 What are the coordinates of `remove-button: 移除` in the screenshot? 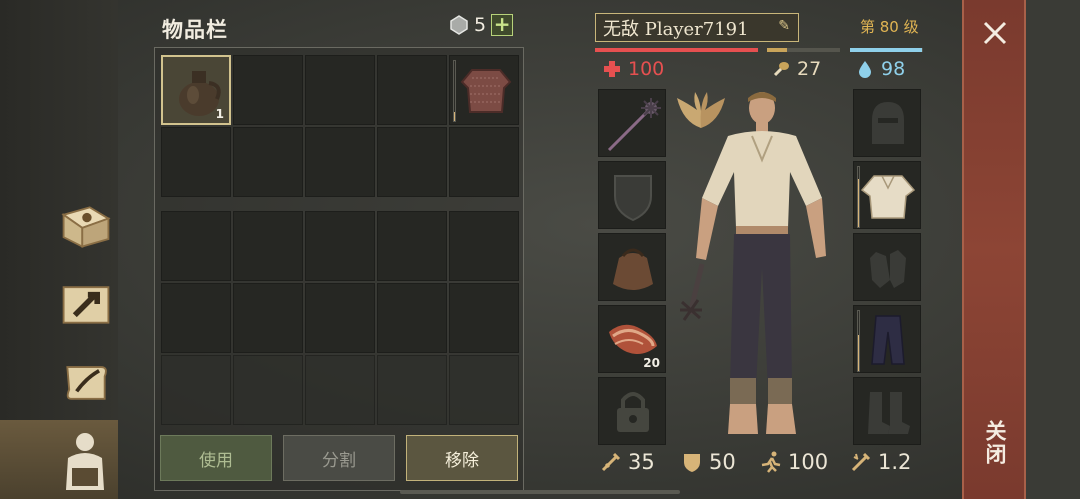 It's located at (462, 458).